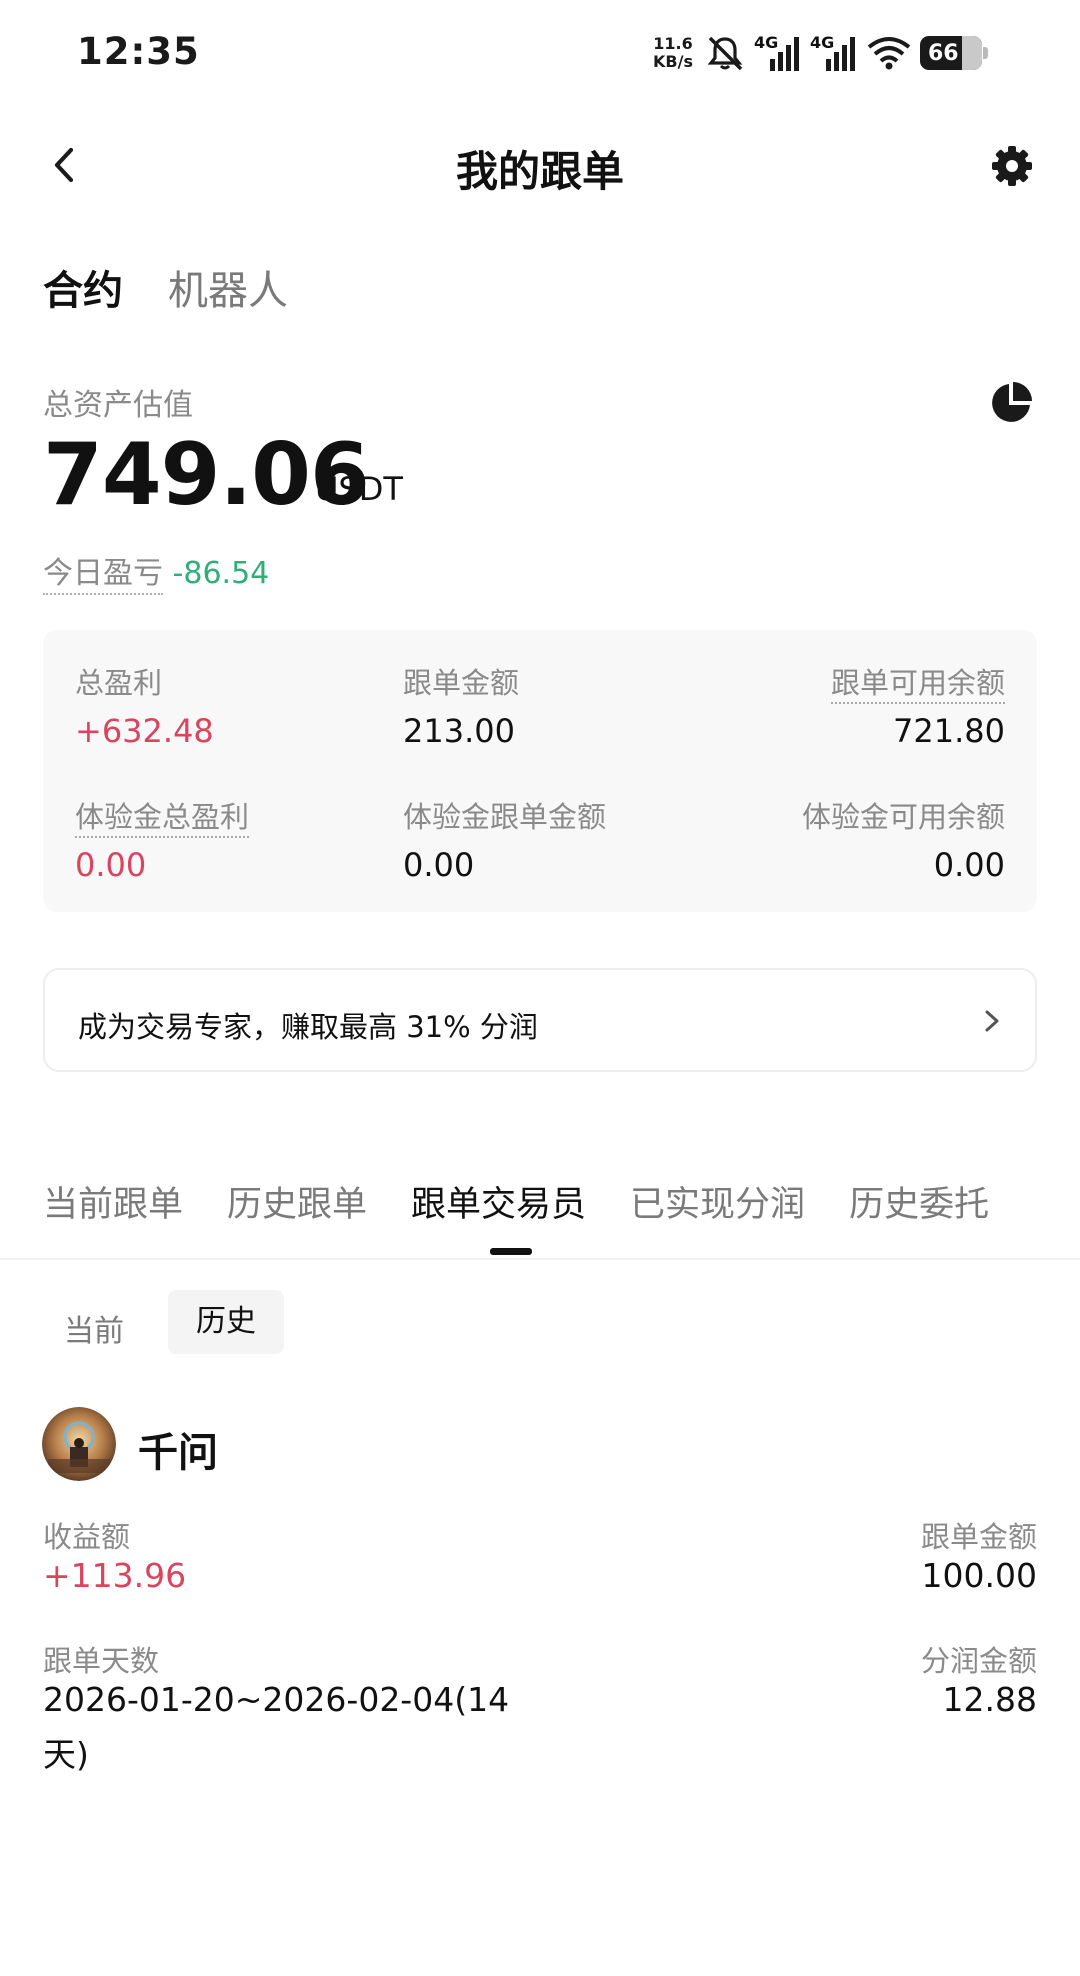  I want to click on net-speed-unit: KB/s, so click(673, 61).